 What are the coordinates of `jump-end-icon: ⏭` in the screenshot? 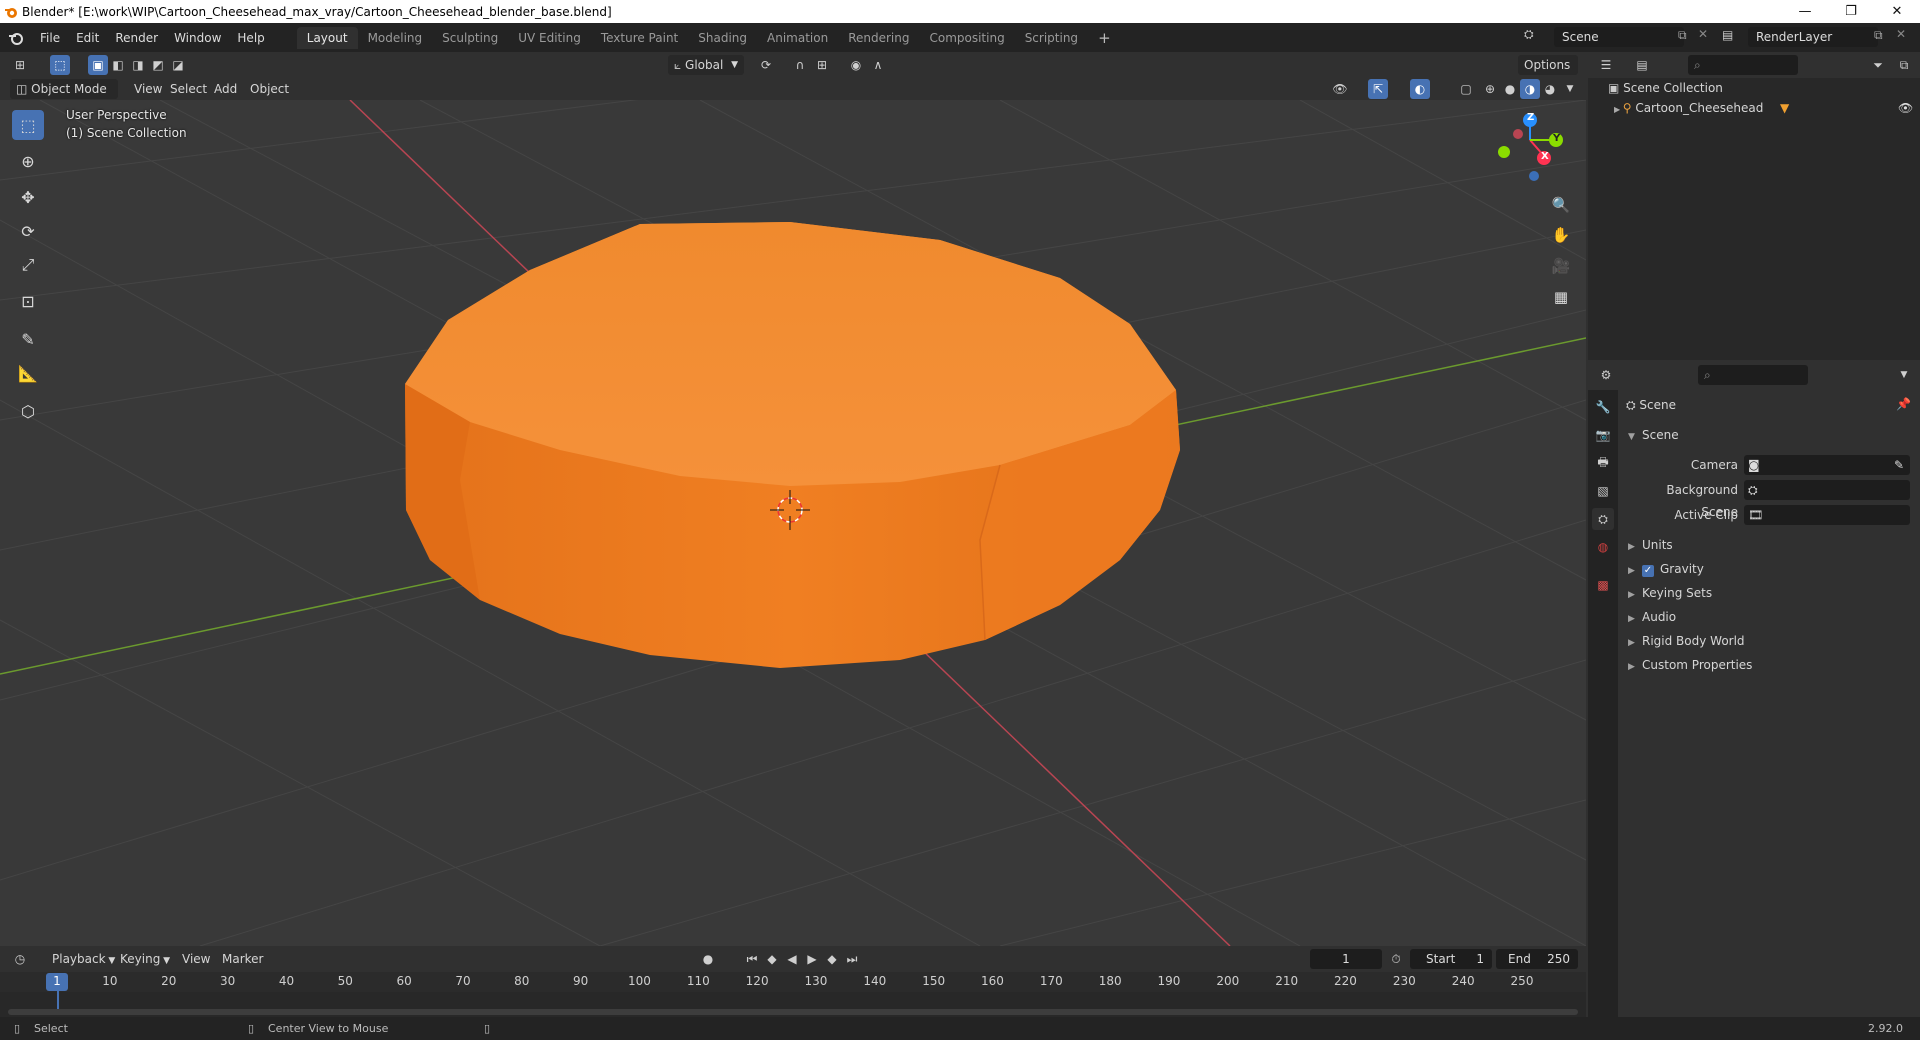 It's located at (852, 959).